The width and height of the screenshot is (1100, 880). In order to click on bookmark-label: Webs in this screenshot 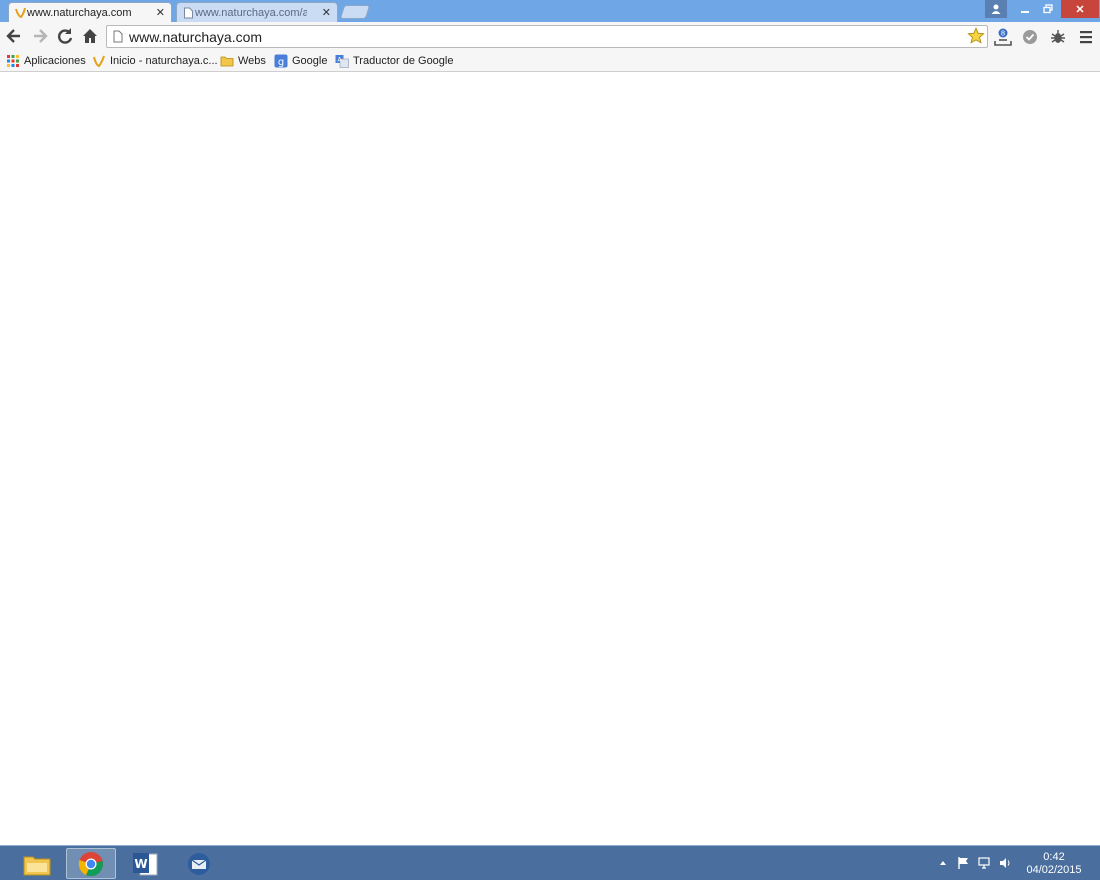, I will do `click(252, 61)`.